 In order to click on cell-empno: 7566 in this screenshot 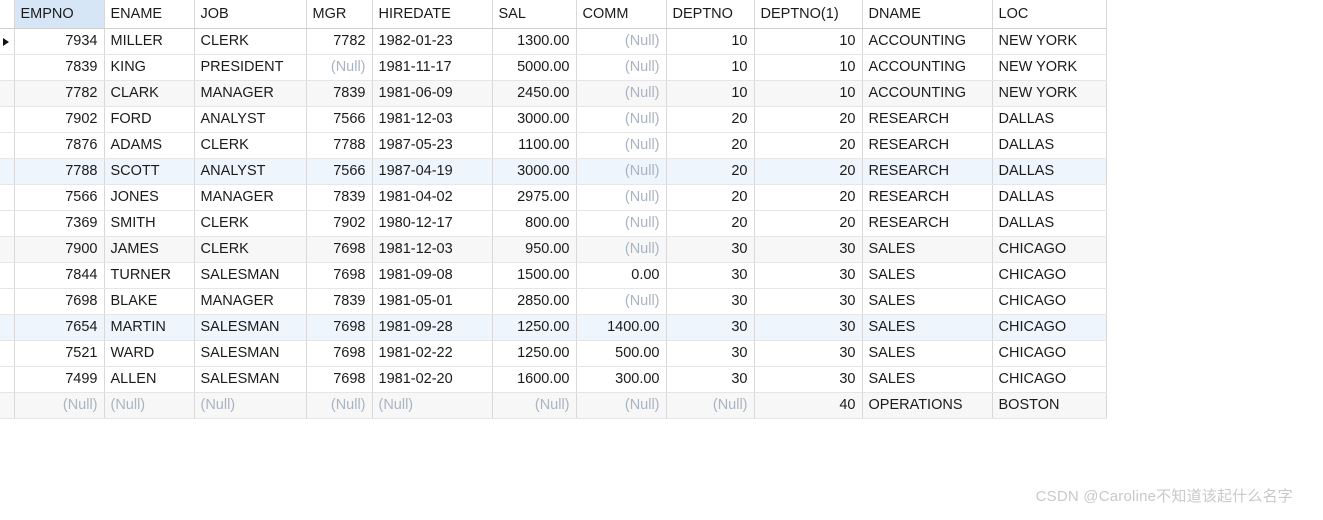, I will do `click(59, 197)`.